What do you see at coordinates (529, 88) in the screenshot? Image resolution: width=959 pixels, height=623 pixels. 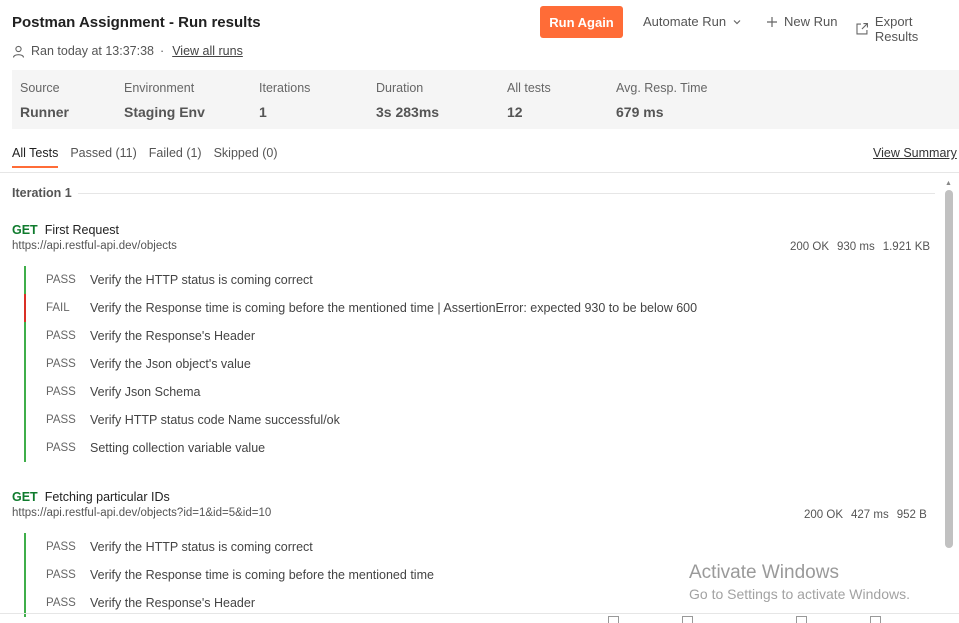 I see `summary-label: All tests` at bounding box center [529, 88].